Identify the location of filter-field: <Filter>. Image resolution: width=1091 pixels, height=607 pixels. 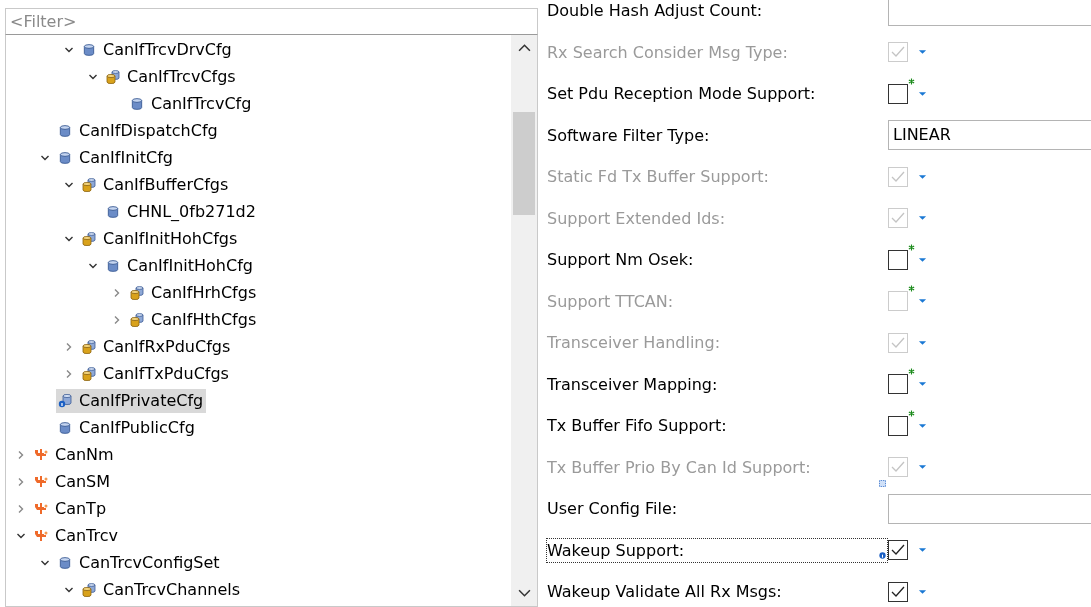
(271, 21).